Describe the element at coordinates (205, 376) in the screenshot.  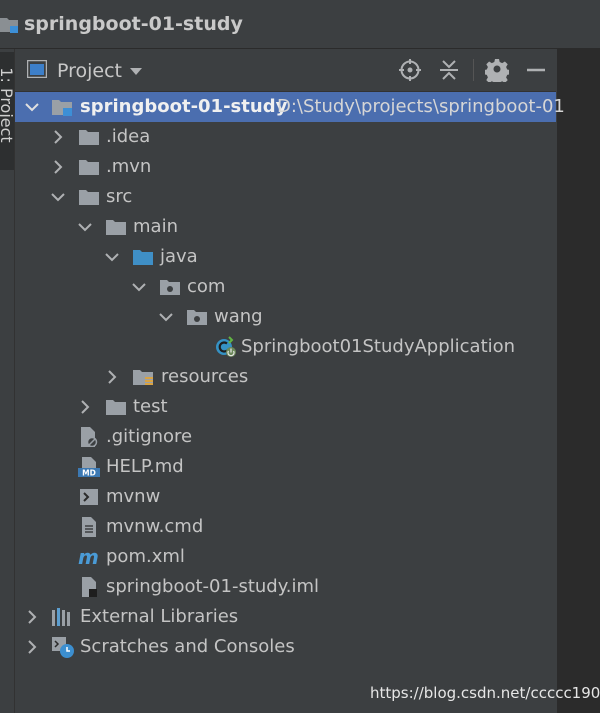
I see `tree-label: resources` at that location.